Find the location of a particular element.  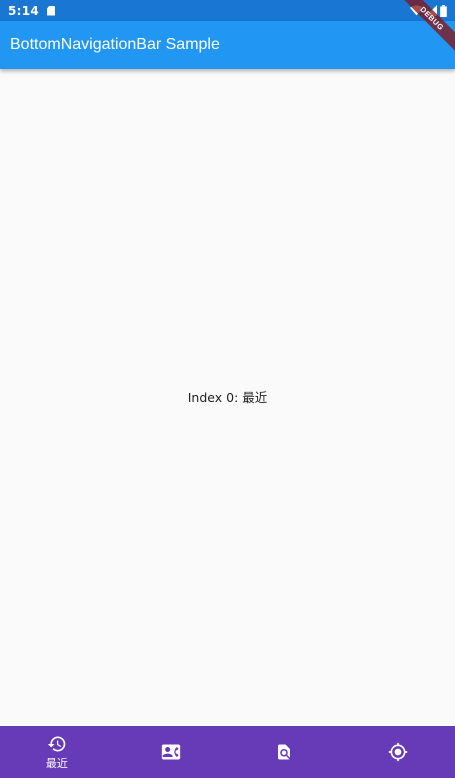

nav-item-contacts is located at coordinates (171, 752).